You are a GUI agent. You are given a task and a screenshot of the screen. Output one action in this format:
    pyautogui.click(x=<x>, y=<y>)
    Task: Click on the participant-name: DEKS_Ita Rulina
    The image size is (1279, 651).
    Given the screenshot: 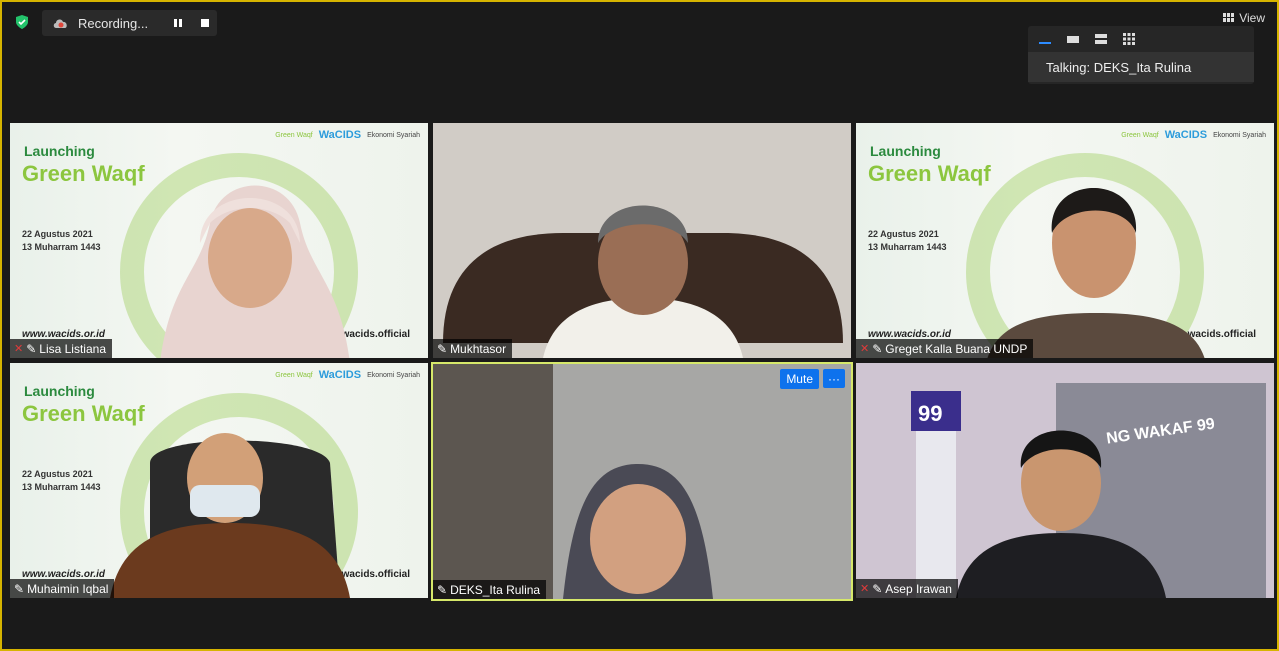 What is the action you would take?
    pyautogui.click(x=495, y=589)
    